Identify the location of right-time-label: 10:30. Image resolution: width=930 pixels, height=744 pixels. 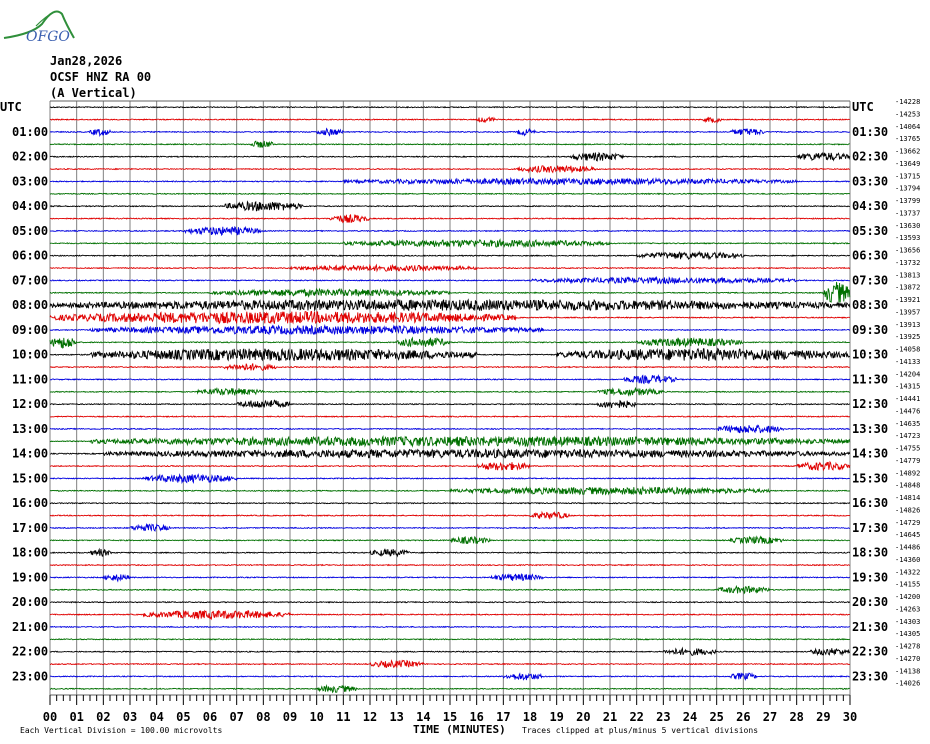
(870, 355).